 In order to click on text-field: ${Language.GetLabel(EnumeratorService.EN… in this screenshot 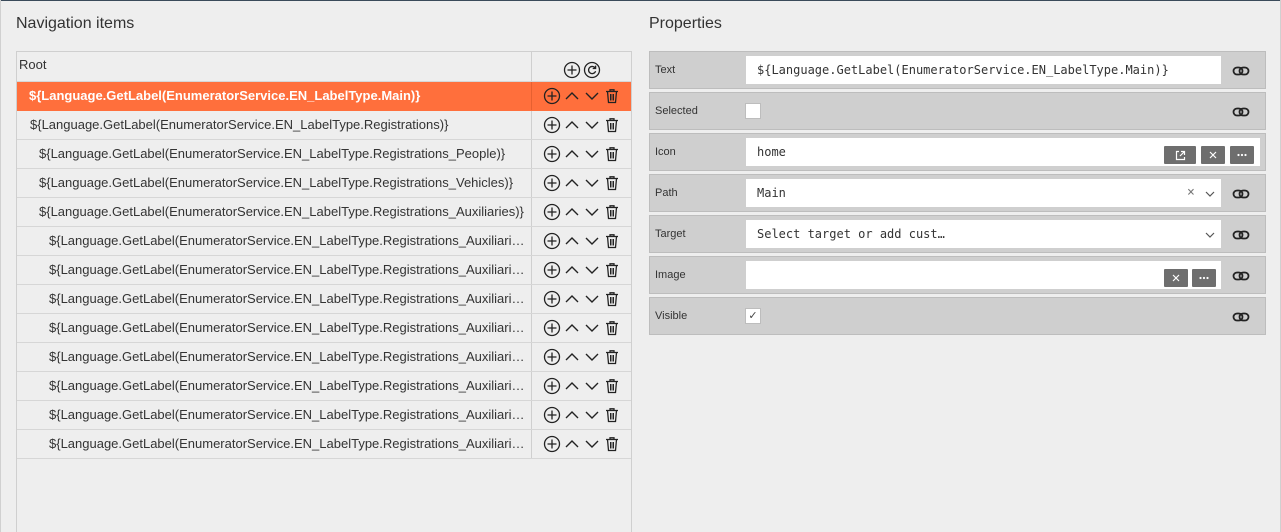, I will do `click(983, 70)`.